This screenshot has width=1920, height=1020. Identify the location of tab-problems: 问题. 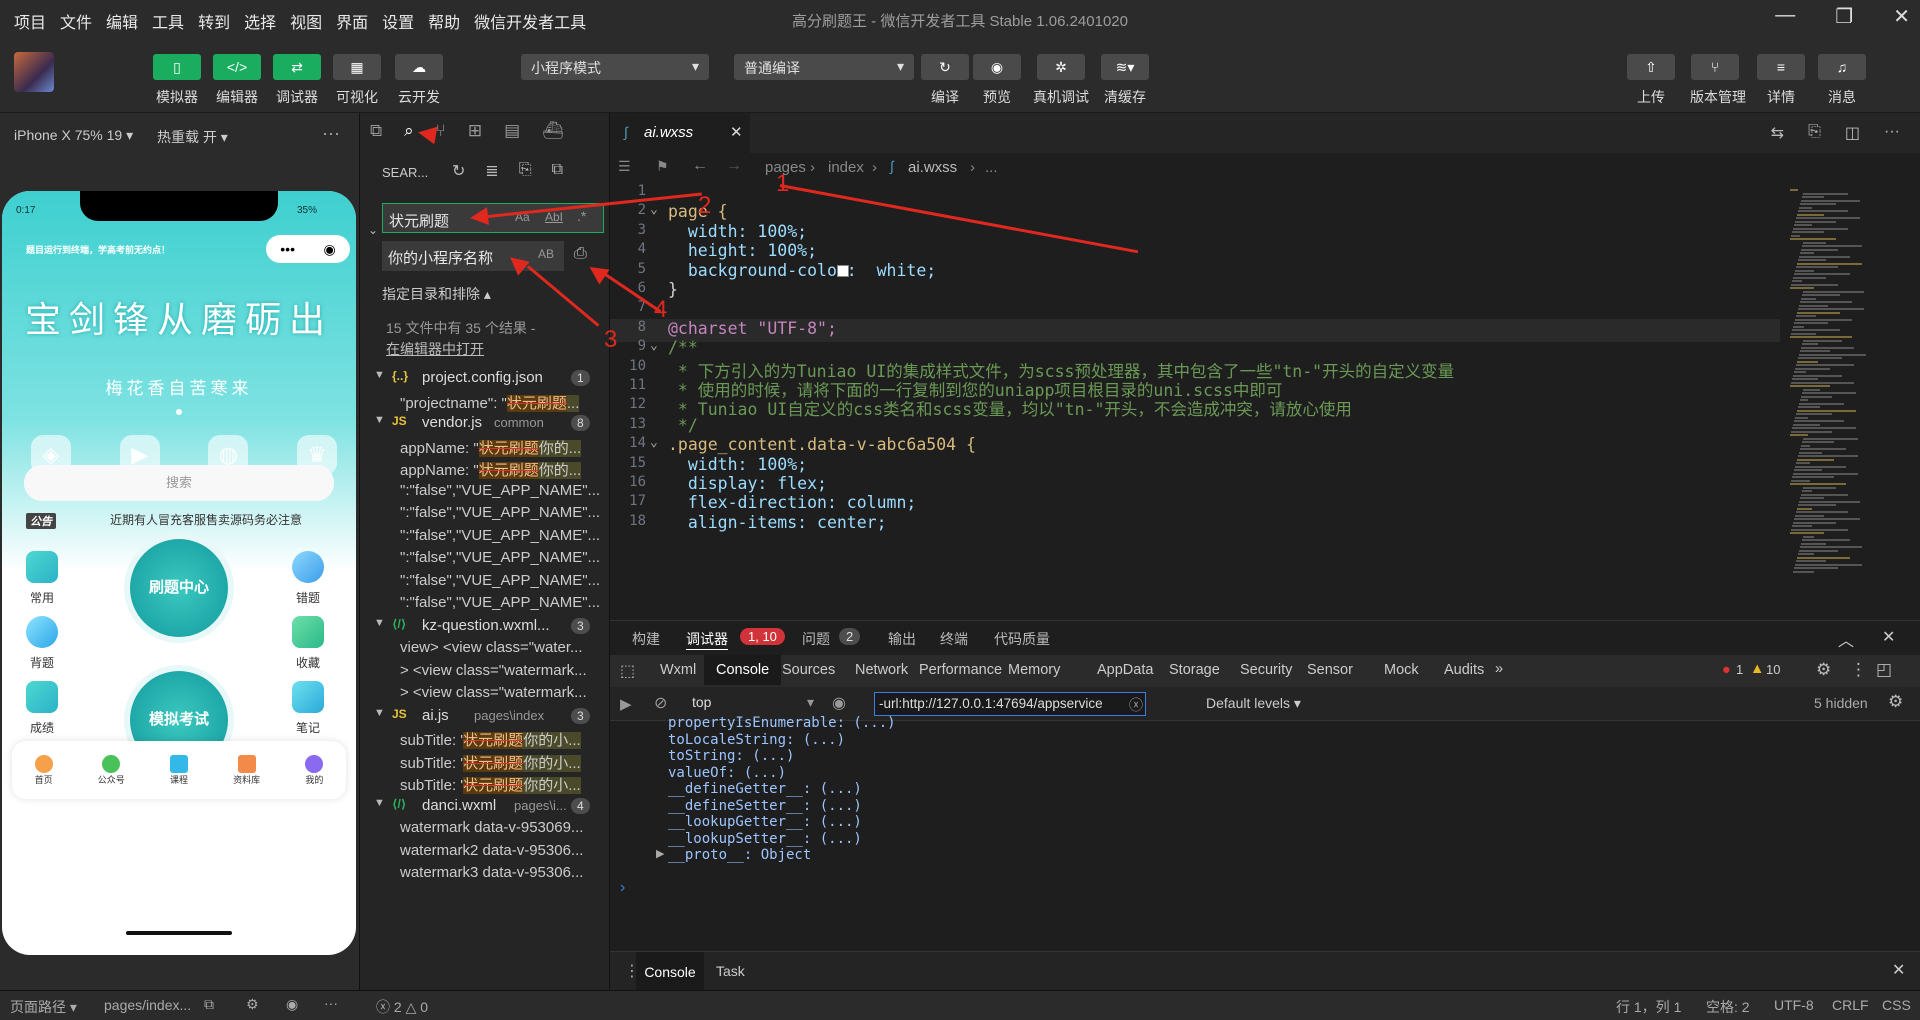
(816, 639).